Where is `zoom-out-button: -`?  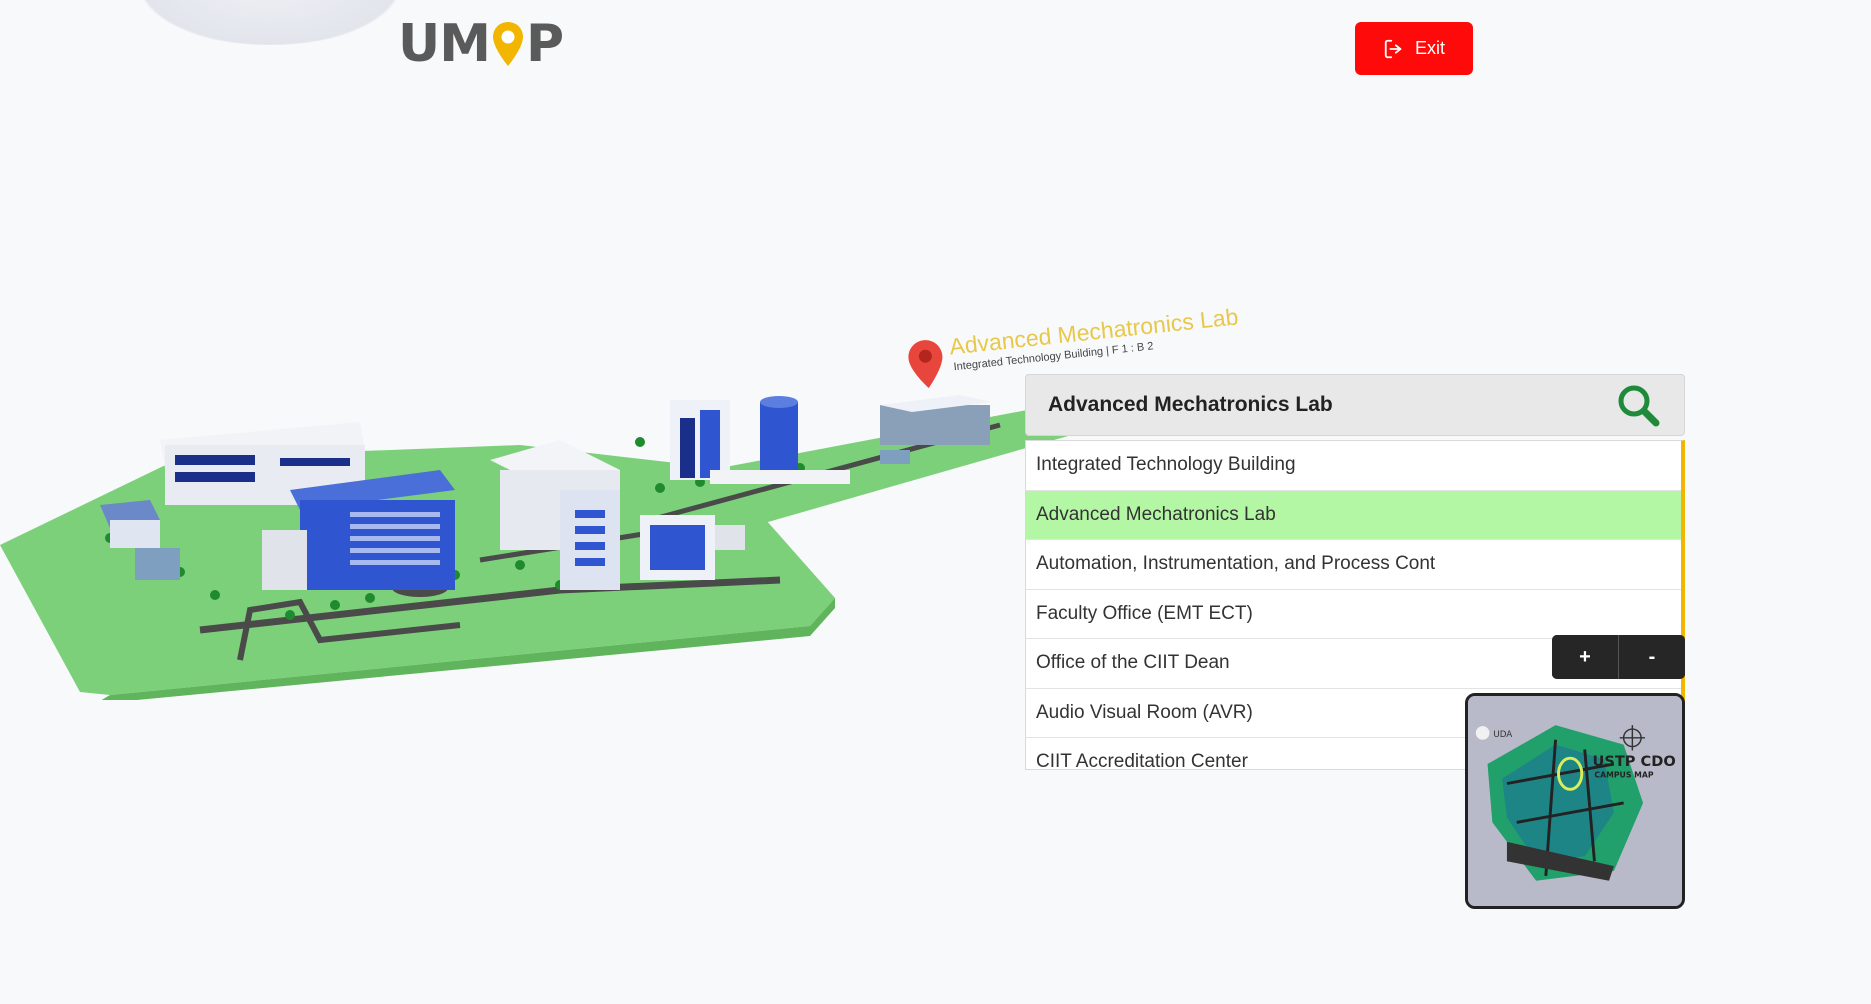 zoom-out-button: - is located at coordinates (1651, 657).